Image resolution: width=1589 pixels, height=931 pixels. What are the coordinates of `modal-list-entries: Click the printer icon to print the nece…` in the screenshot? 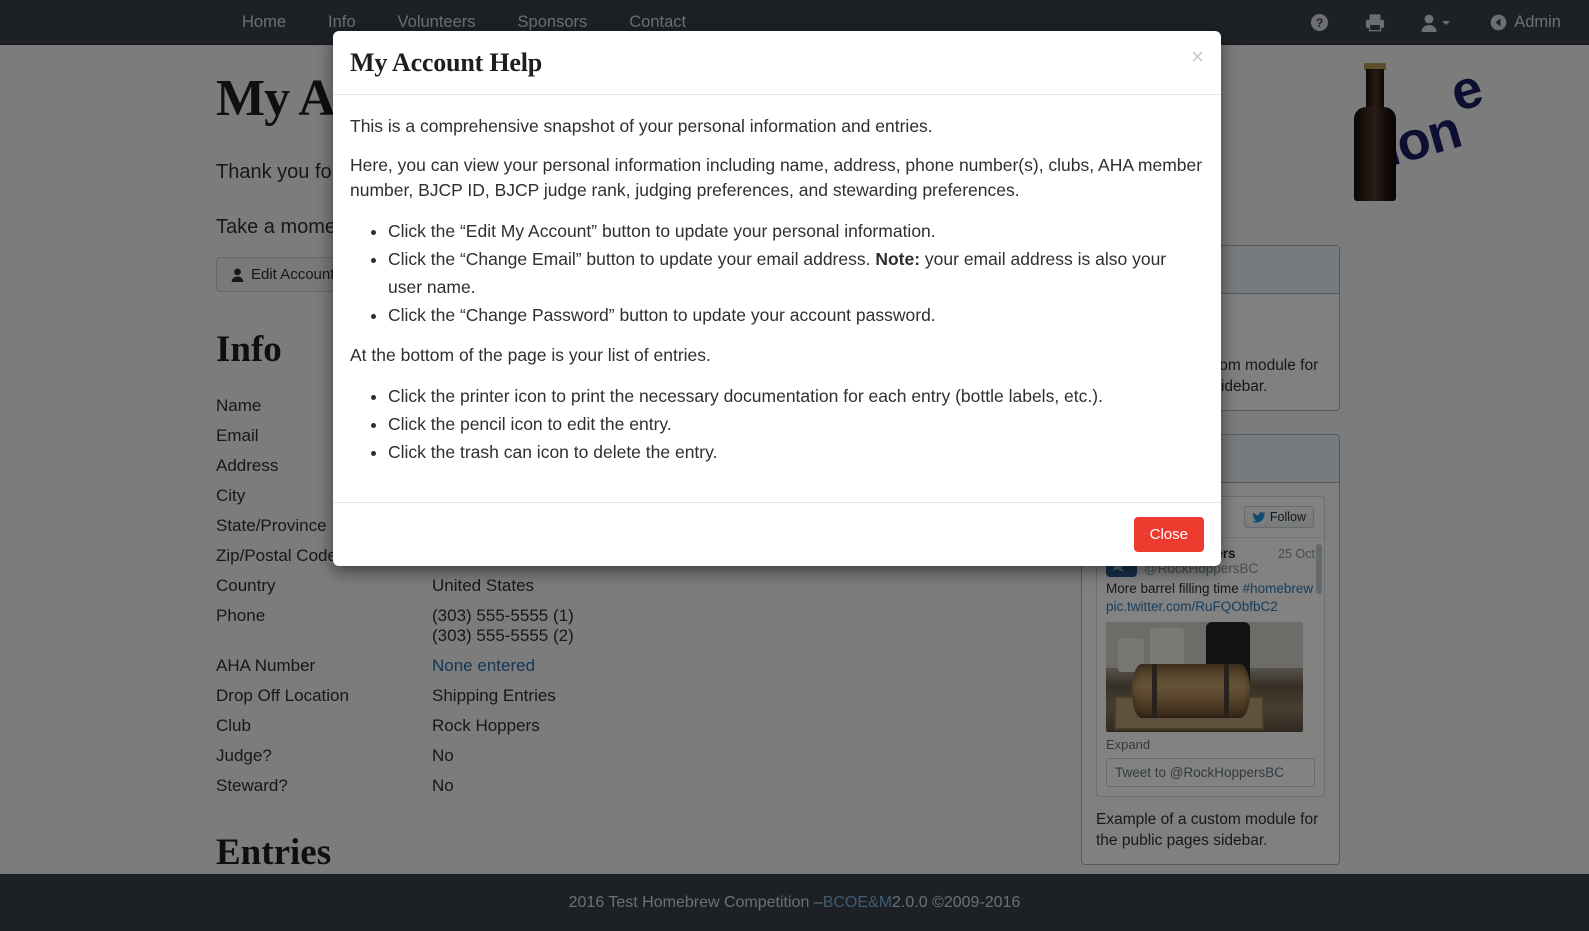 It's located at (777, 424).